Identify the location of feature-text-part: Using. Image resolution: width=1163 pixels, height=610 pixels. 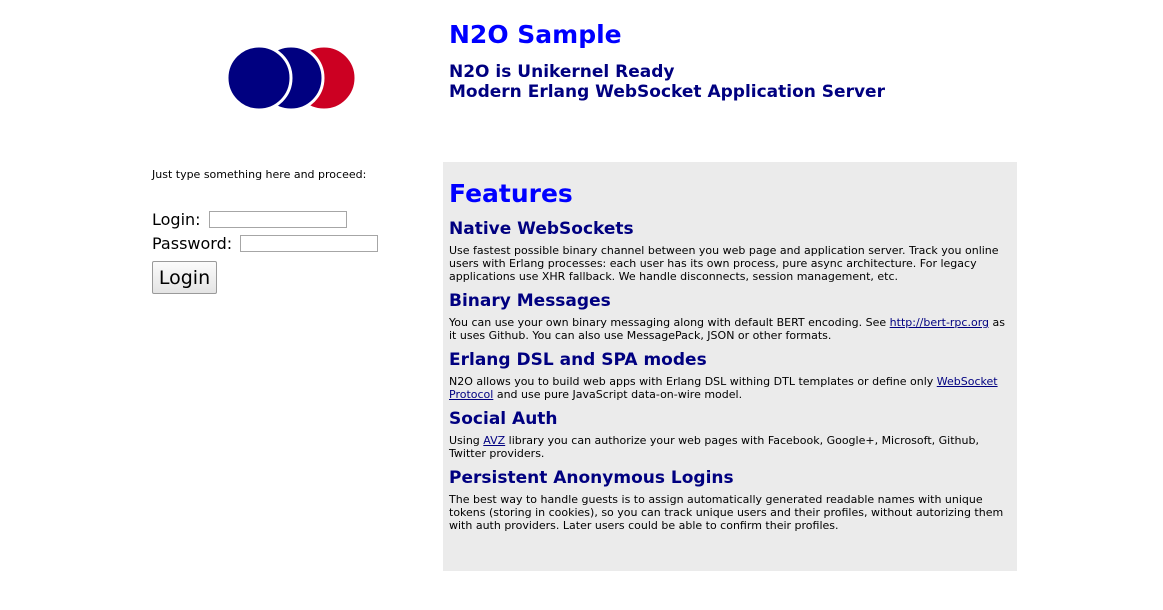
(466, 440).